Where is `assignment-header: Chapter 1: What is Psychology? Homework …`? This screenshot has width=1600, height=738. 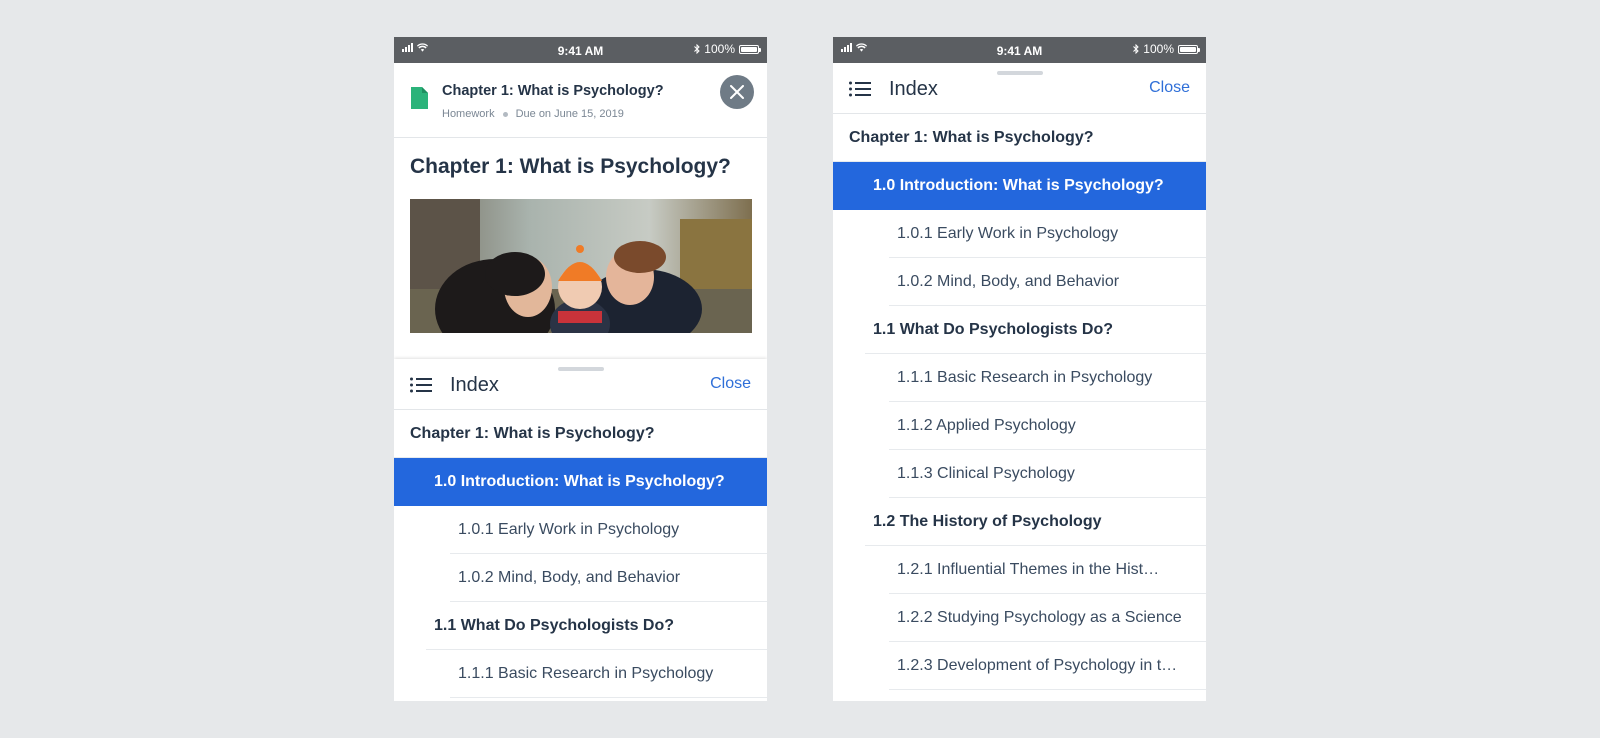 assignment-header: Chapter 1: What is Psychology? Homework … is located at coordinates (580, 100).